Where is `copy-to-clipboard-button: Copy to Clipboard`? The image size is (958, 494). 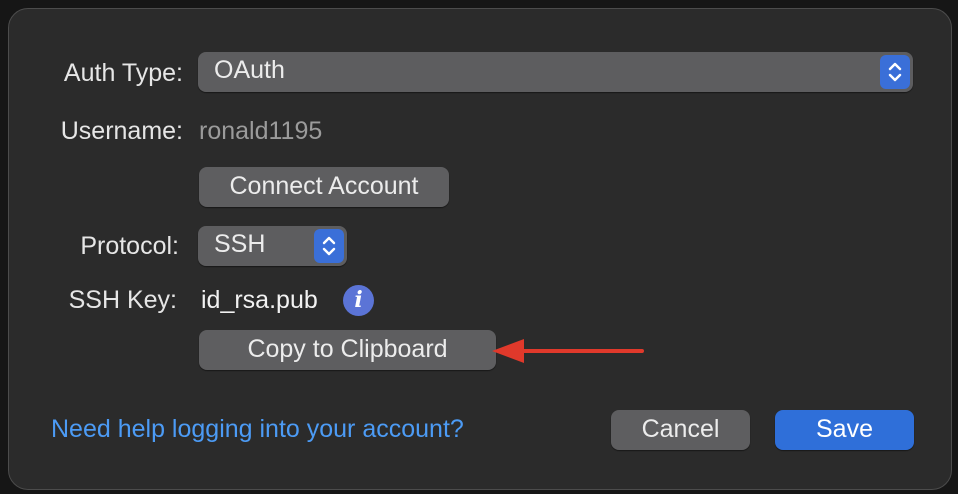
copy-to-clipboard-button: Copy to Clipboard is located at coordinates (347, 350).